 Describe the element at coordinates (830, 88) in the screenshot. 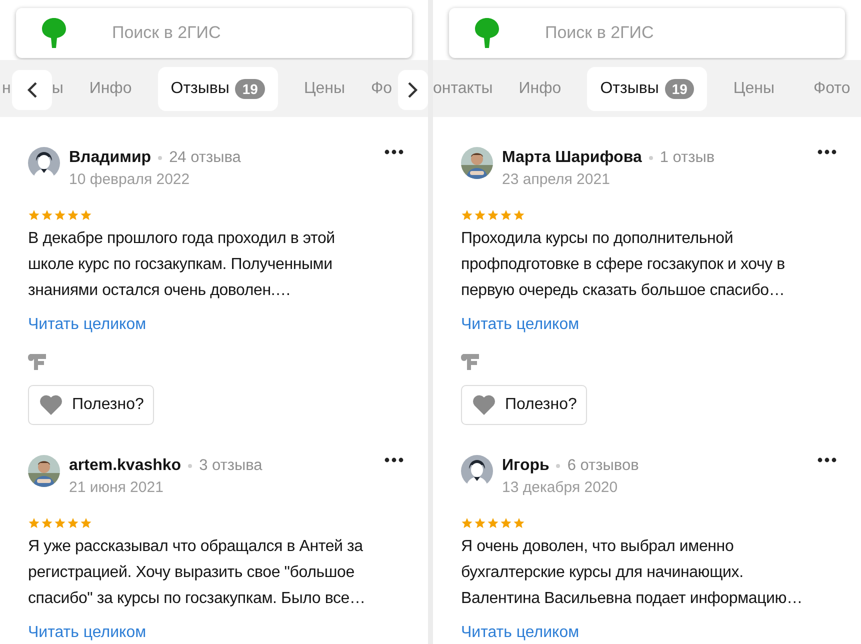

I see `tab: Фото` at that location.